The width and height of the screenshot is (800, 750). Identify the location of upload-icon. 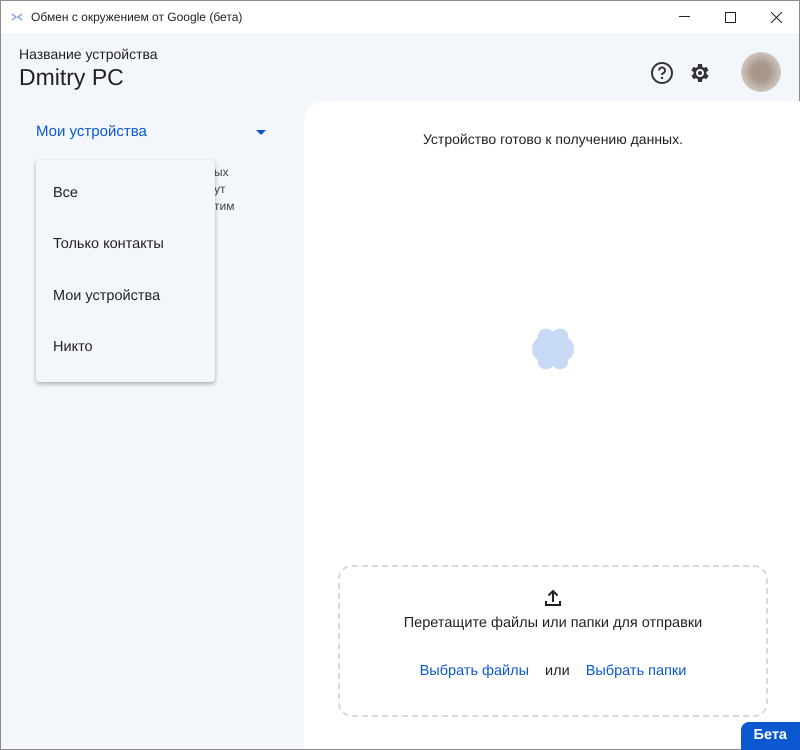
(553, 598).